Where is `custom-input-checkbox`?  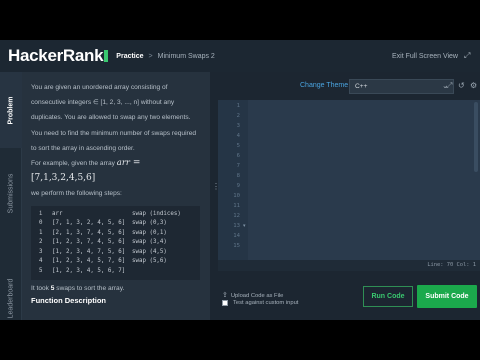
custom-input-checkbox is located at coordinates (225, 303).